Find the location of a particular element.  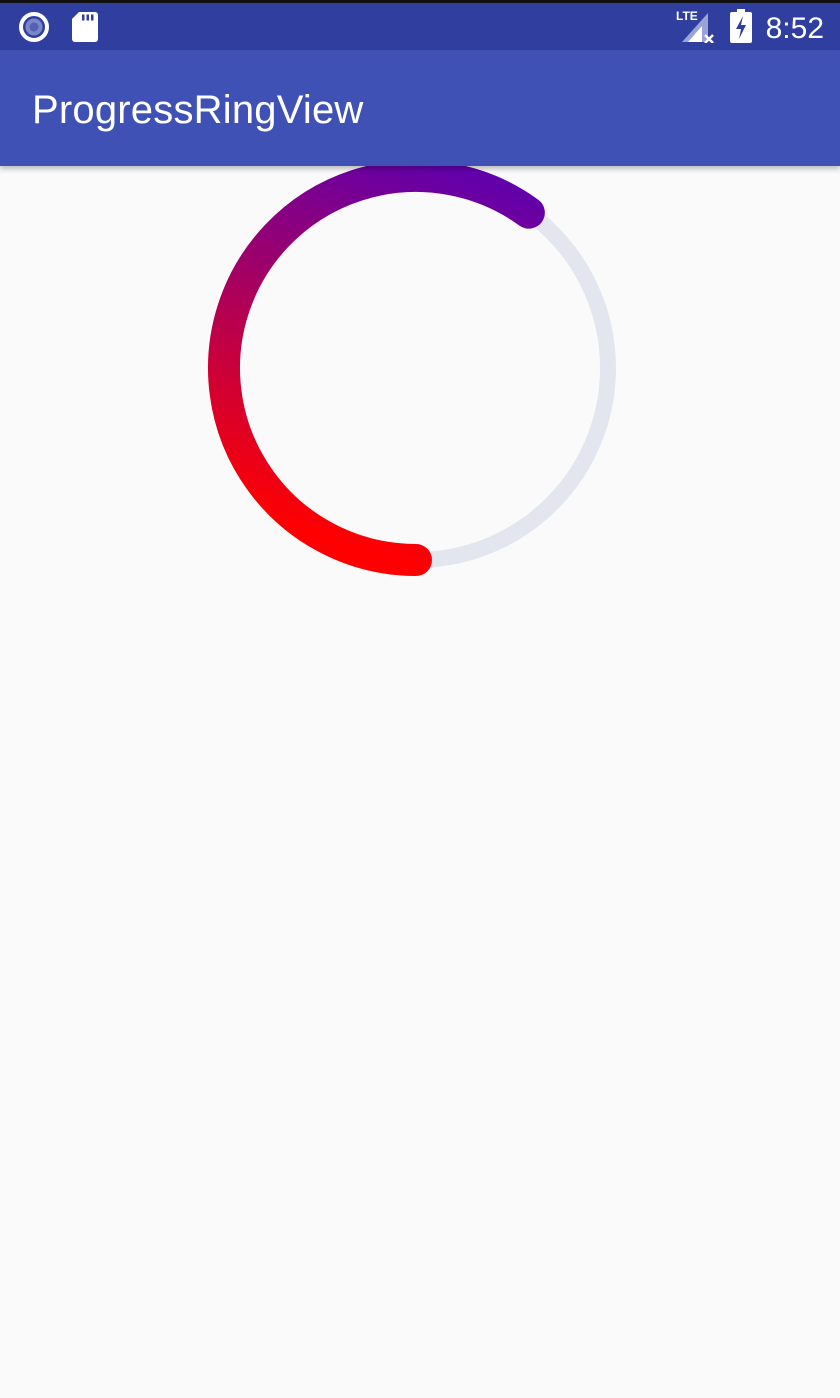

battery-charging-icon is located at coordinates (740, 28).